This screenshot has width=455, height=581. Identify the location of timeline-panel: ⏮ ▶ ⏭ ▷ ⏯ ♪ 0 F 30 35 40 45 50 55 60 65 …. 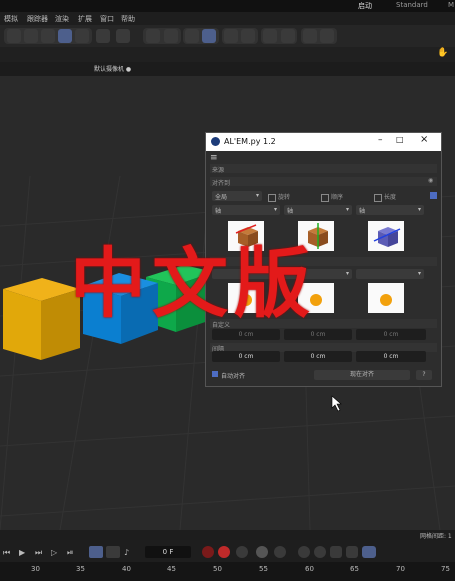
(227, 560).